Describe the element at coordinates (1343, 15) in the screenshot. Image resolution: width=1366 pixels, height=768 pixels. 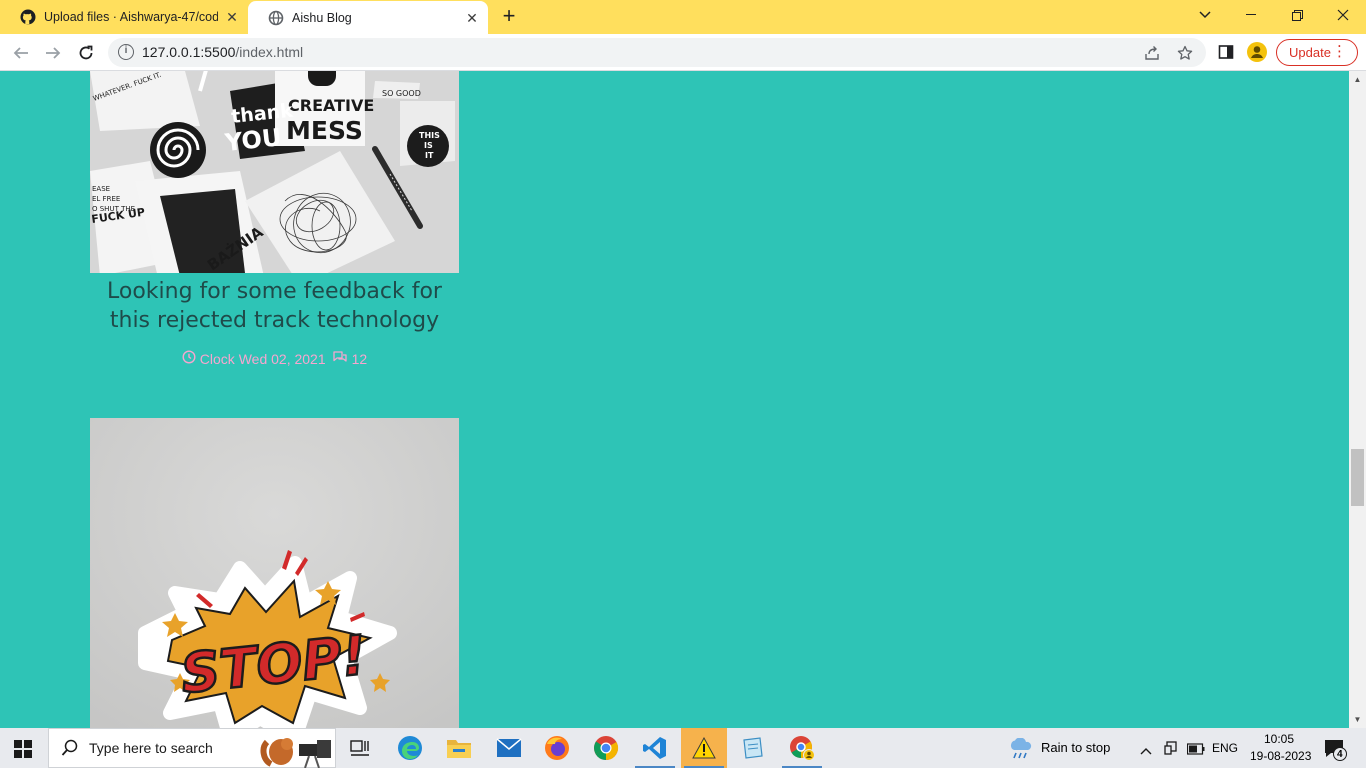
I see `close-window-icon` at that location.